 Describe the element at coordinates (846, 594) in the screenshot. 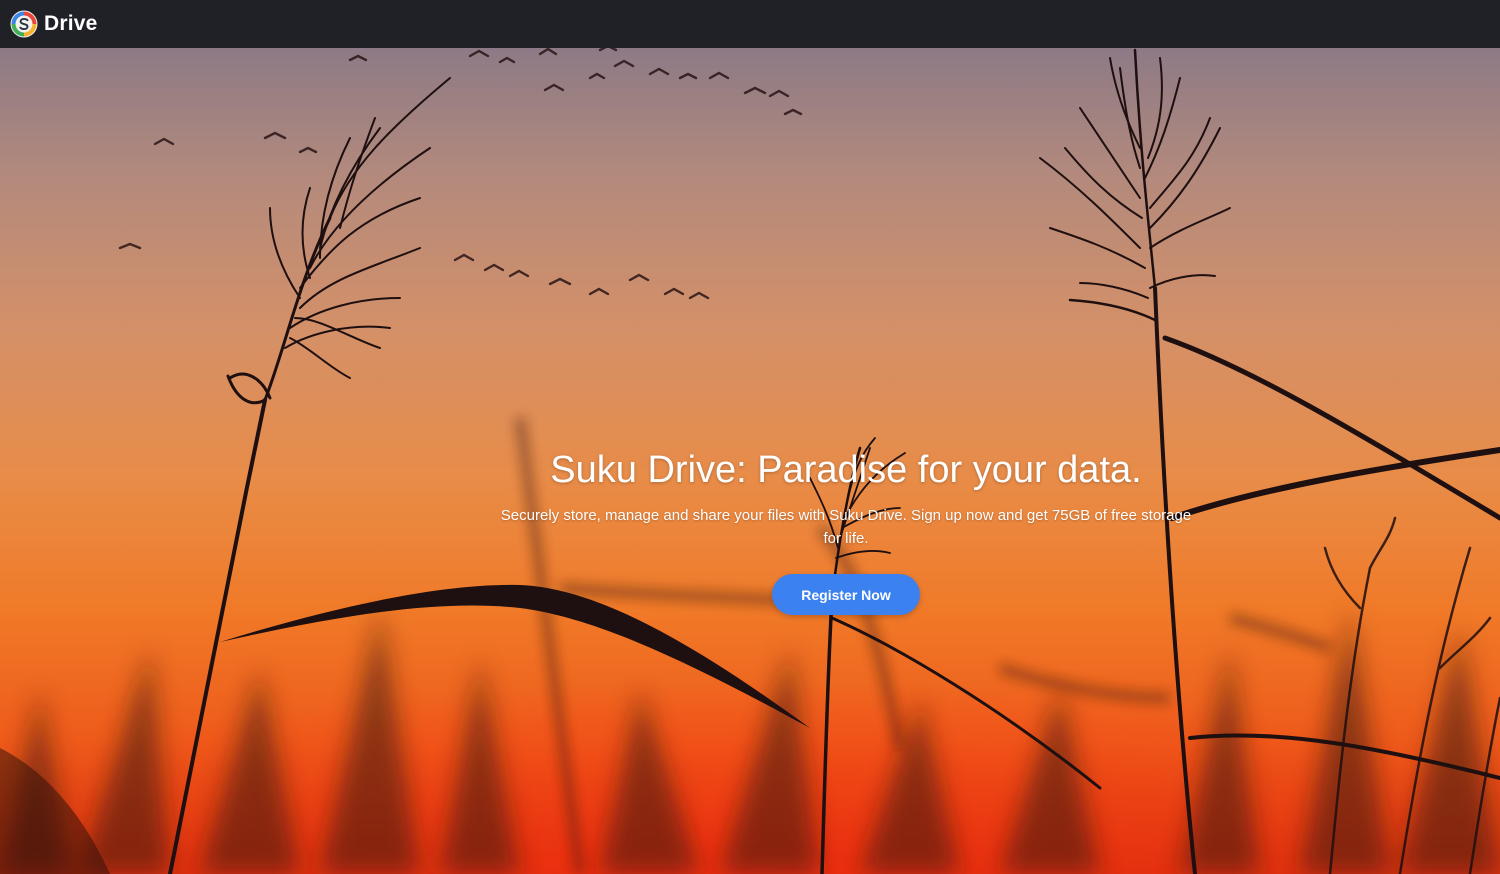

I see `register-now-button: Register Now` at that location.